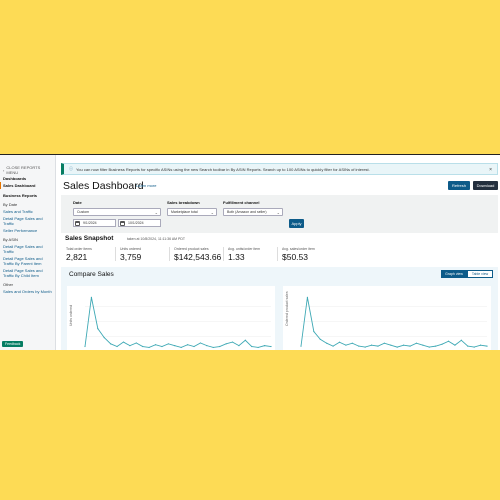  I want to click on product-sales-chart-panel: Ordered product sales, so click(387, 318).